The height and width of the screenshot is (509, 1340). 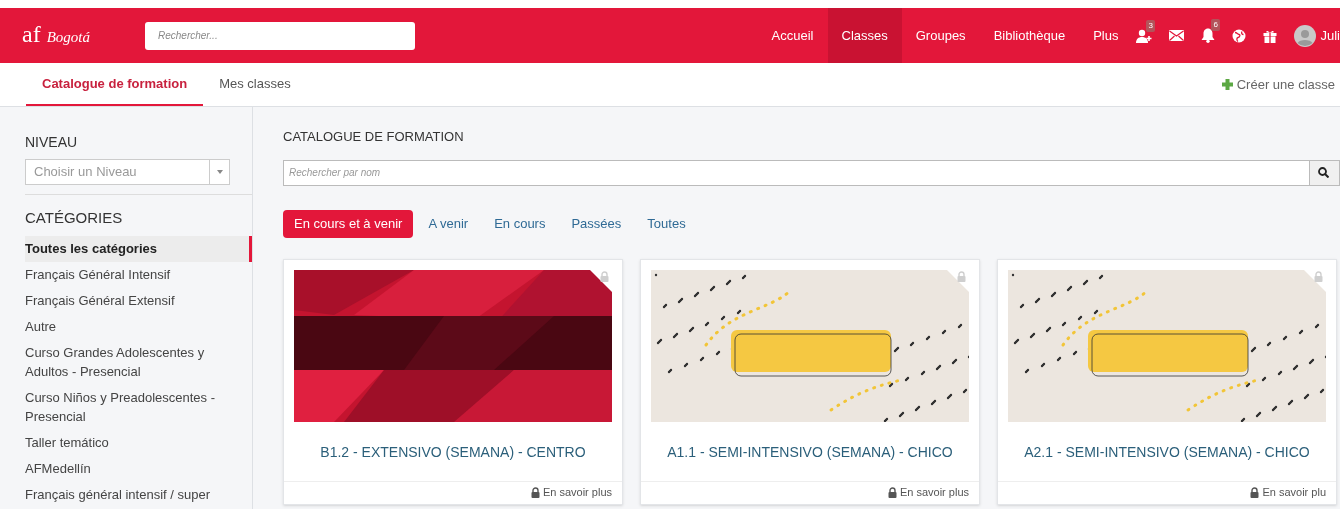 I want to click on category-item: Autre, so click(x=138, y=326).